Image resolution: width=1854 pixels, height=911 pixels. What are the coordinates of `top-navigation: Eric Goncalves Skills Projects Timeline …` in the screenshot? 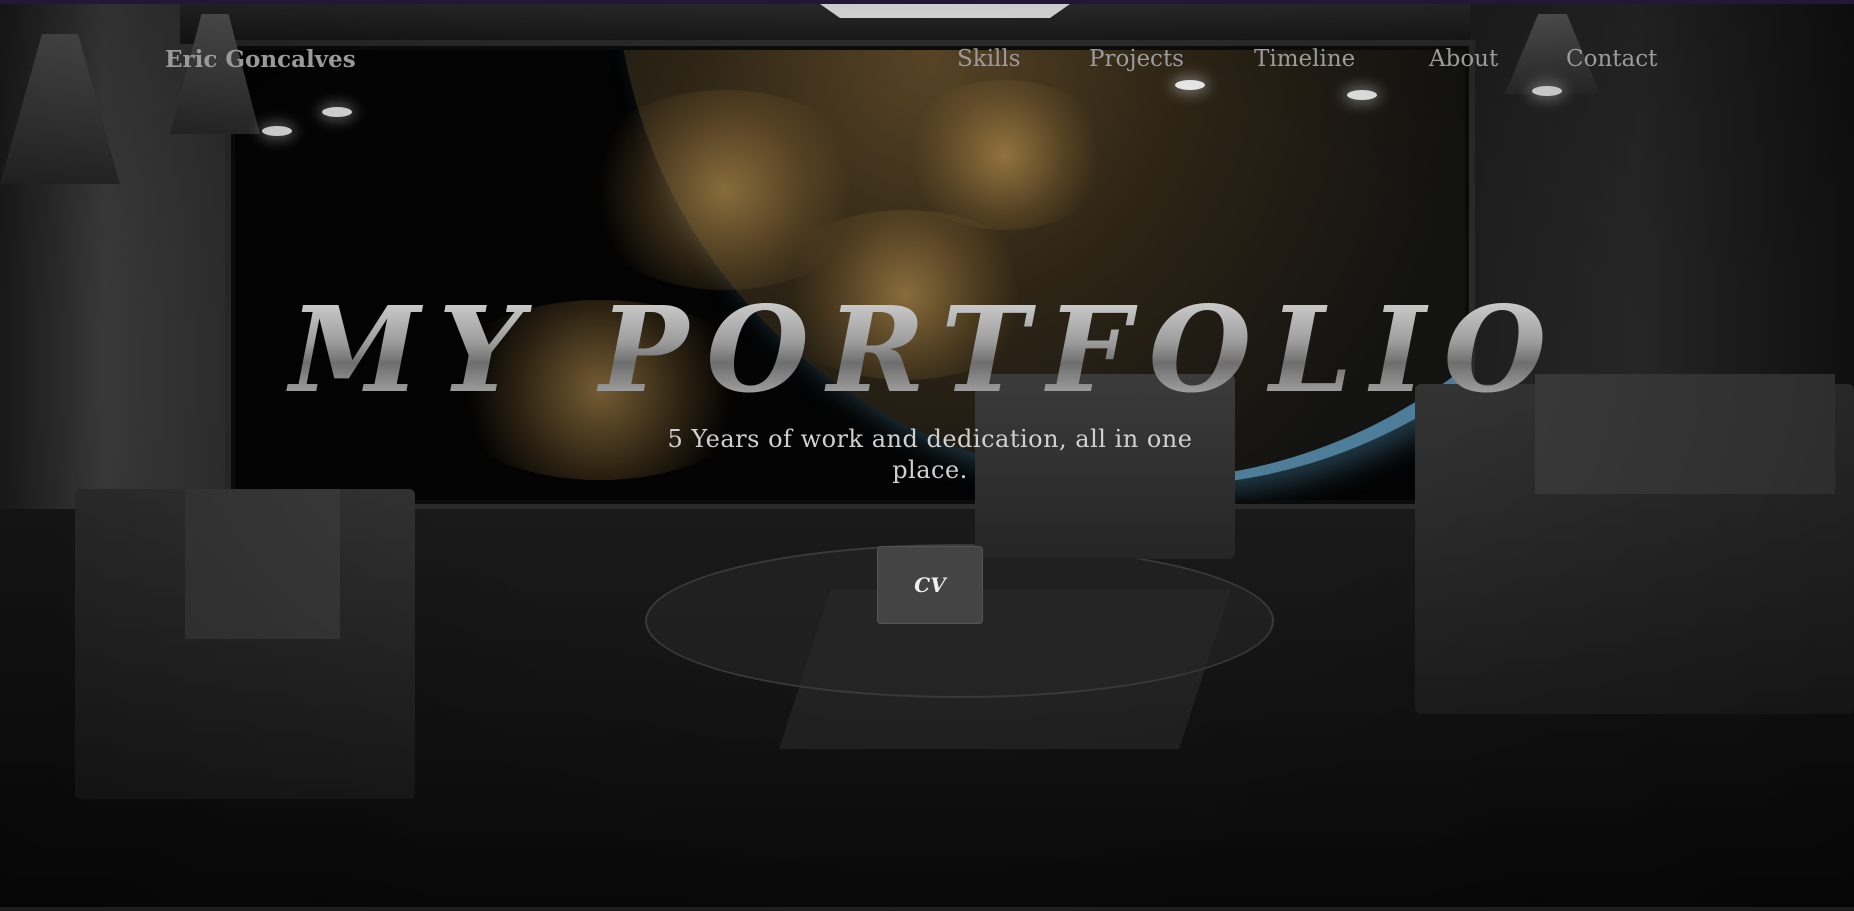 It's located at (927, 61).